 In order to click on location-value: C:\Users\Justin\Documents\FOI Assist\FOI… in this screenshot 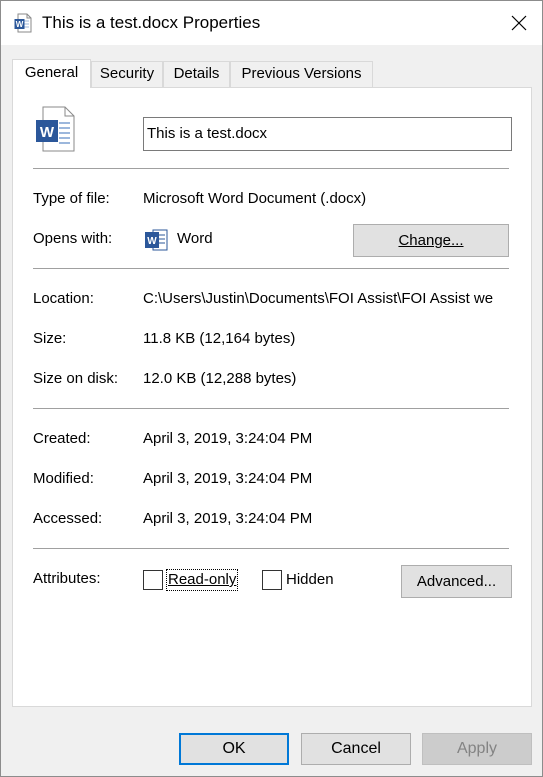, I will do `click(328, 299)`.